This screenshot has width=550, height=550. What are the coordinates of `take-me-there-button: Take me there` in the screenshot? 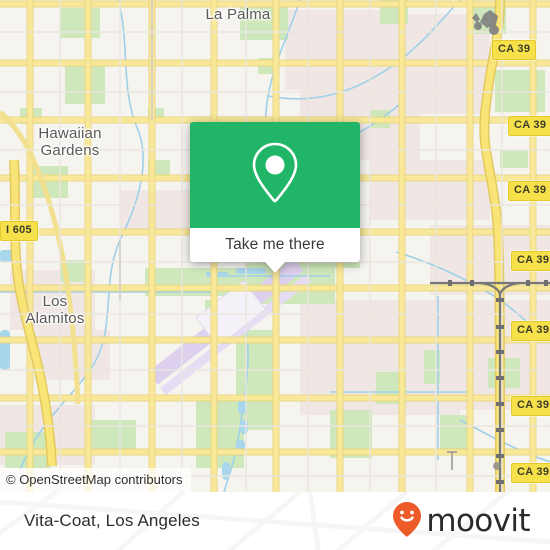 It's located at (275, 245).